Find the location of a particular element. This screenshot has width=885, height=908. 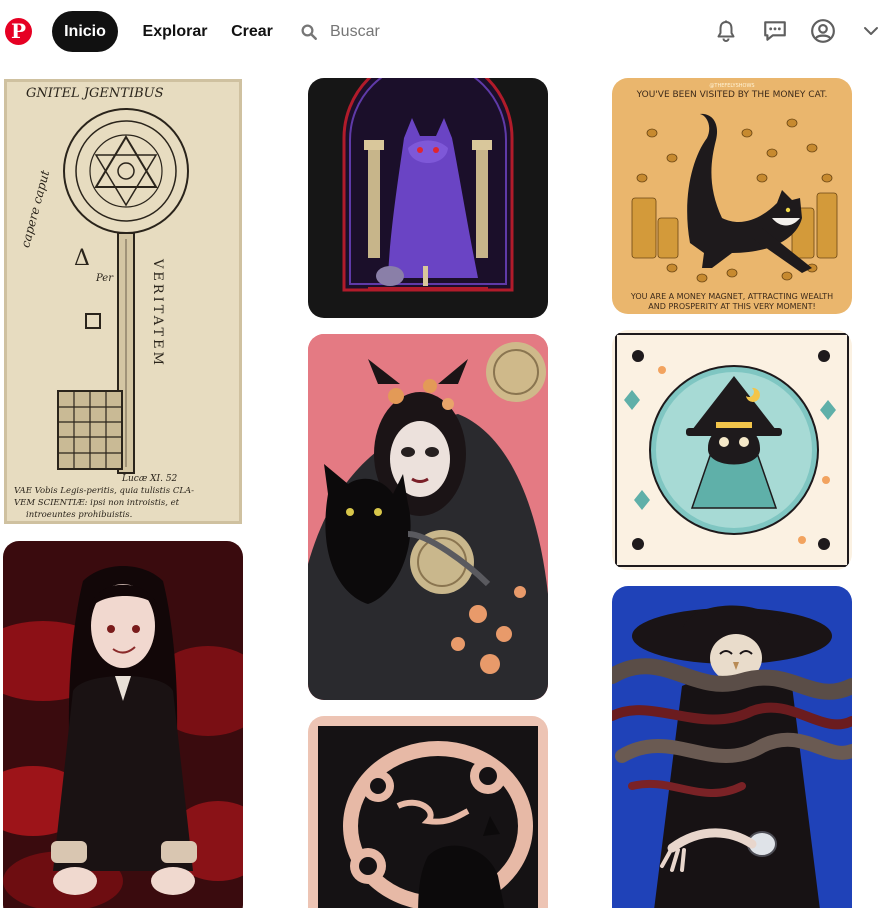

chat-icon is located at coordinates (775, 31).